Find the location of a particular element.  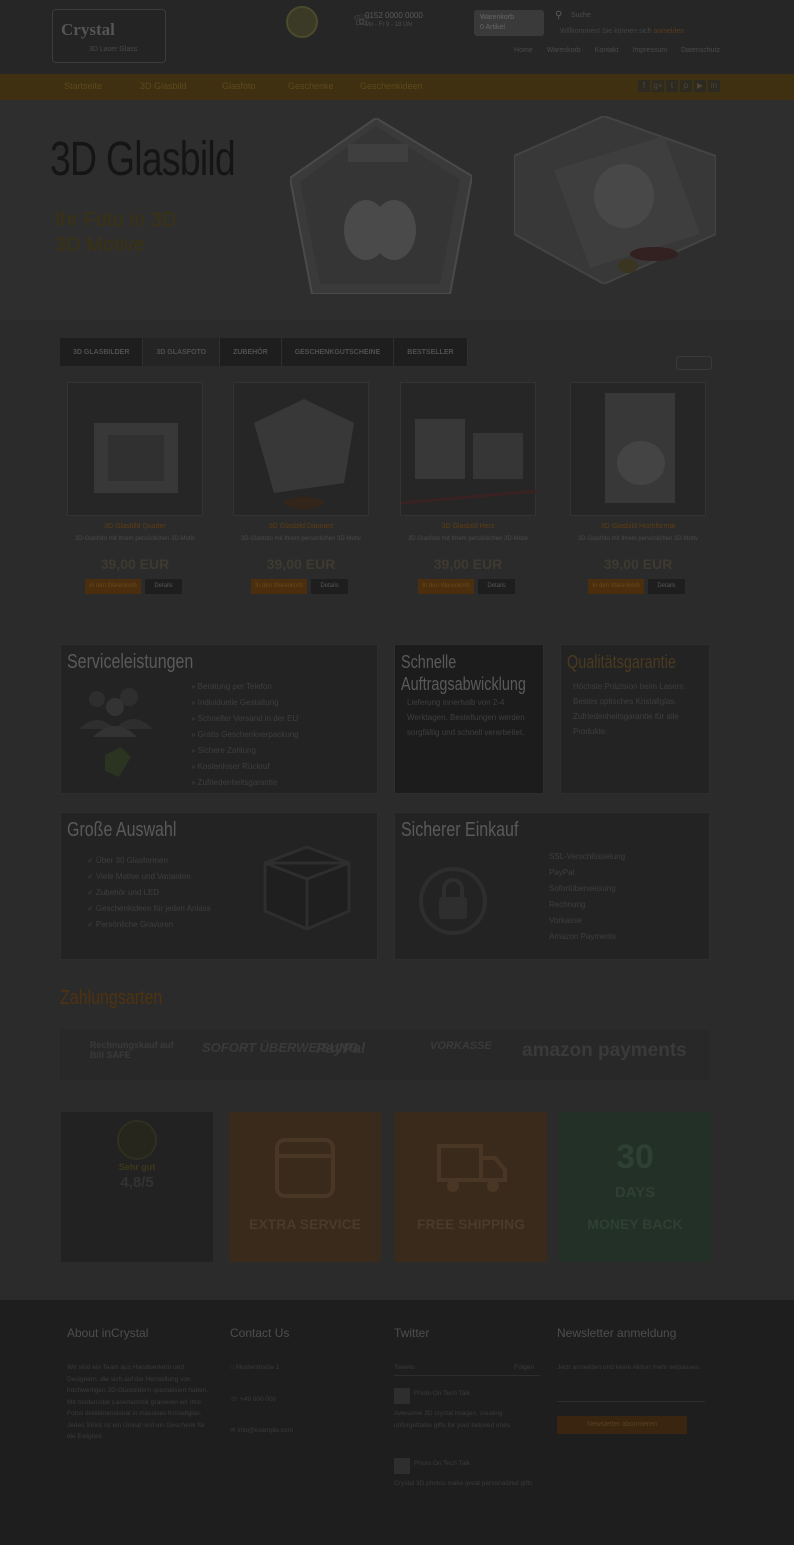

phone-number: 0152 0000 0000 is located at coordinates (394, 15).